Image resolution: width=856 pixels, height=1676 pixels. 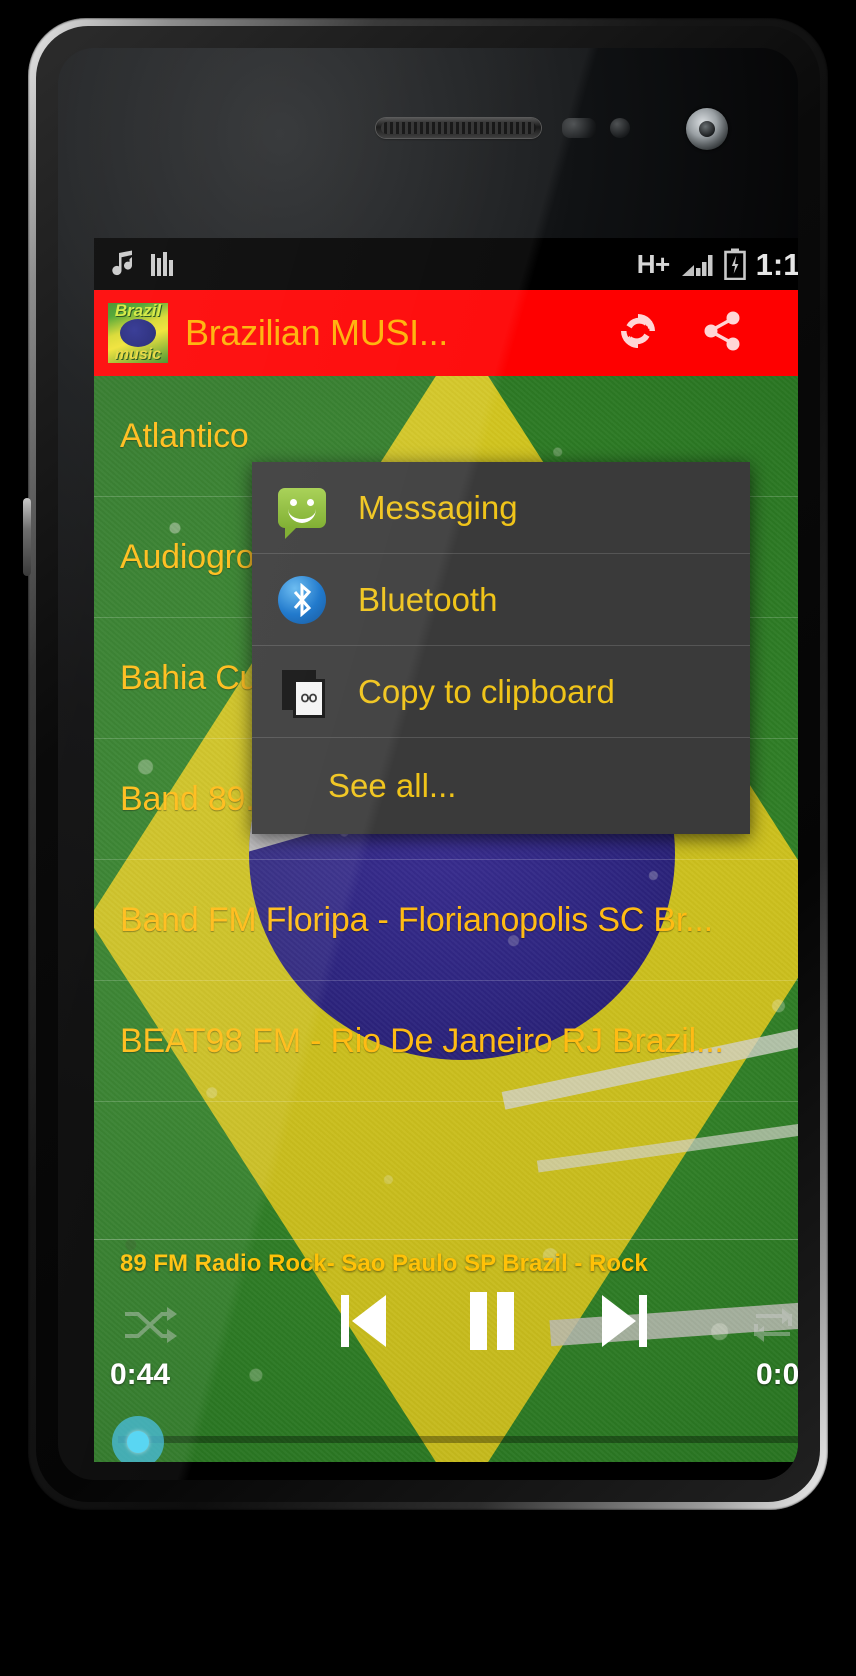 I want to click on skip-previous-icon, so click(x=364, y=1323).